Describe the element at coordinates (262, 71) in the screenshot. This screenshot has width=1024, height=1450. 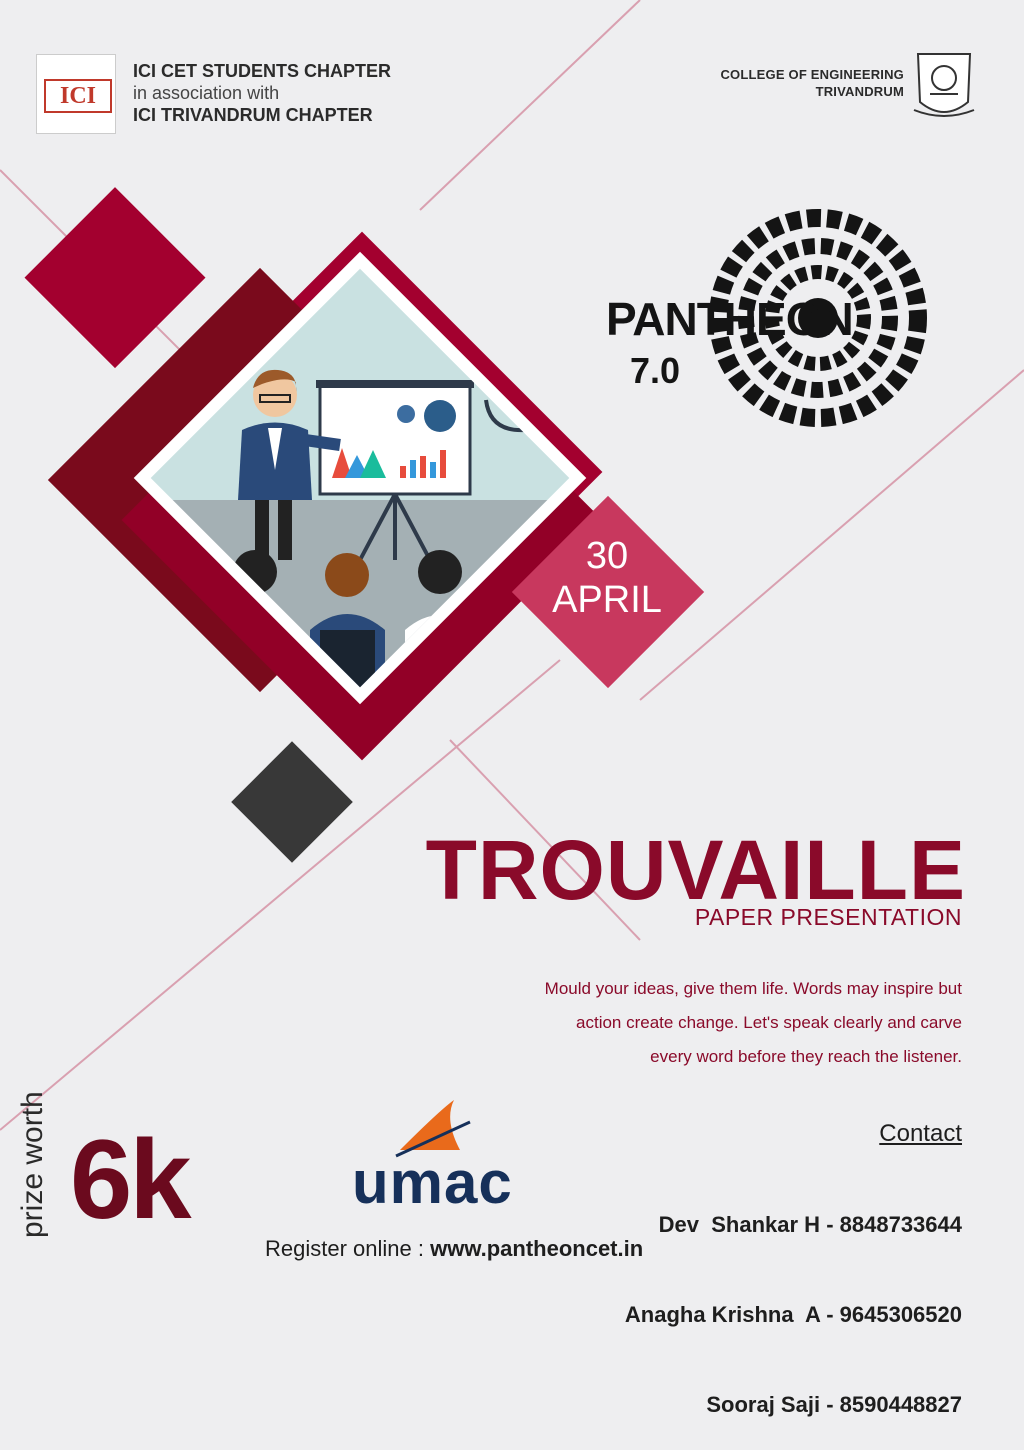
I see `organizer-line-1: ICI CET STUDENTS CHAPTER` at that location.